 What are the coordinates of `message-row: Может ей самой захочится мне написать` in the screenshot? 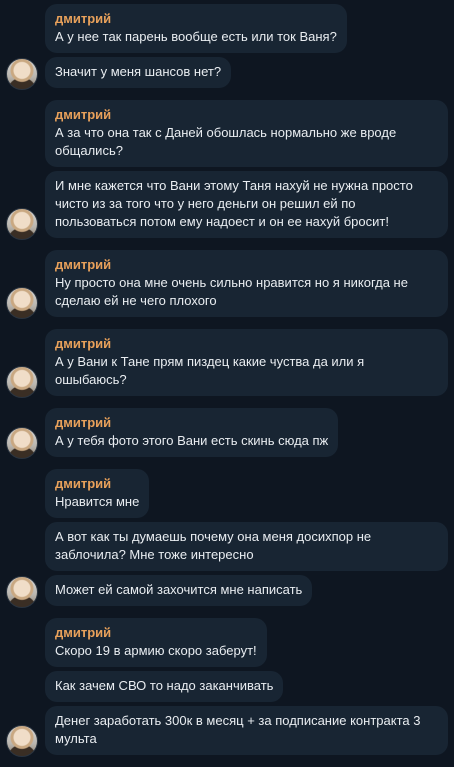 It's located at (227, 592).